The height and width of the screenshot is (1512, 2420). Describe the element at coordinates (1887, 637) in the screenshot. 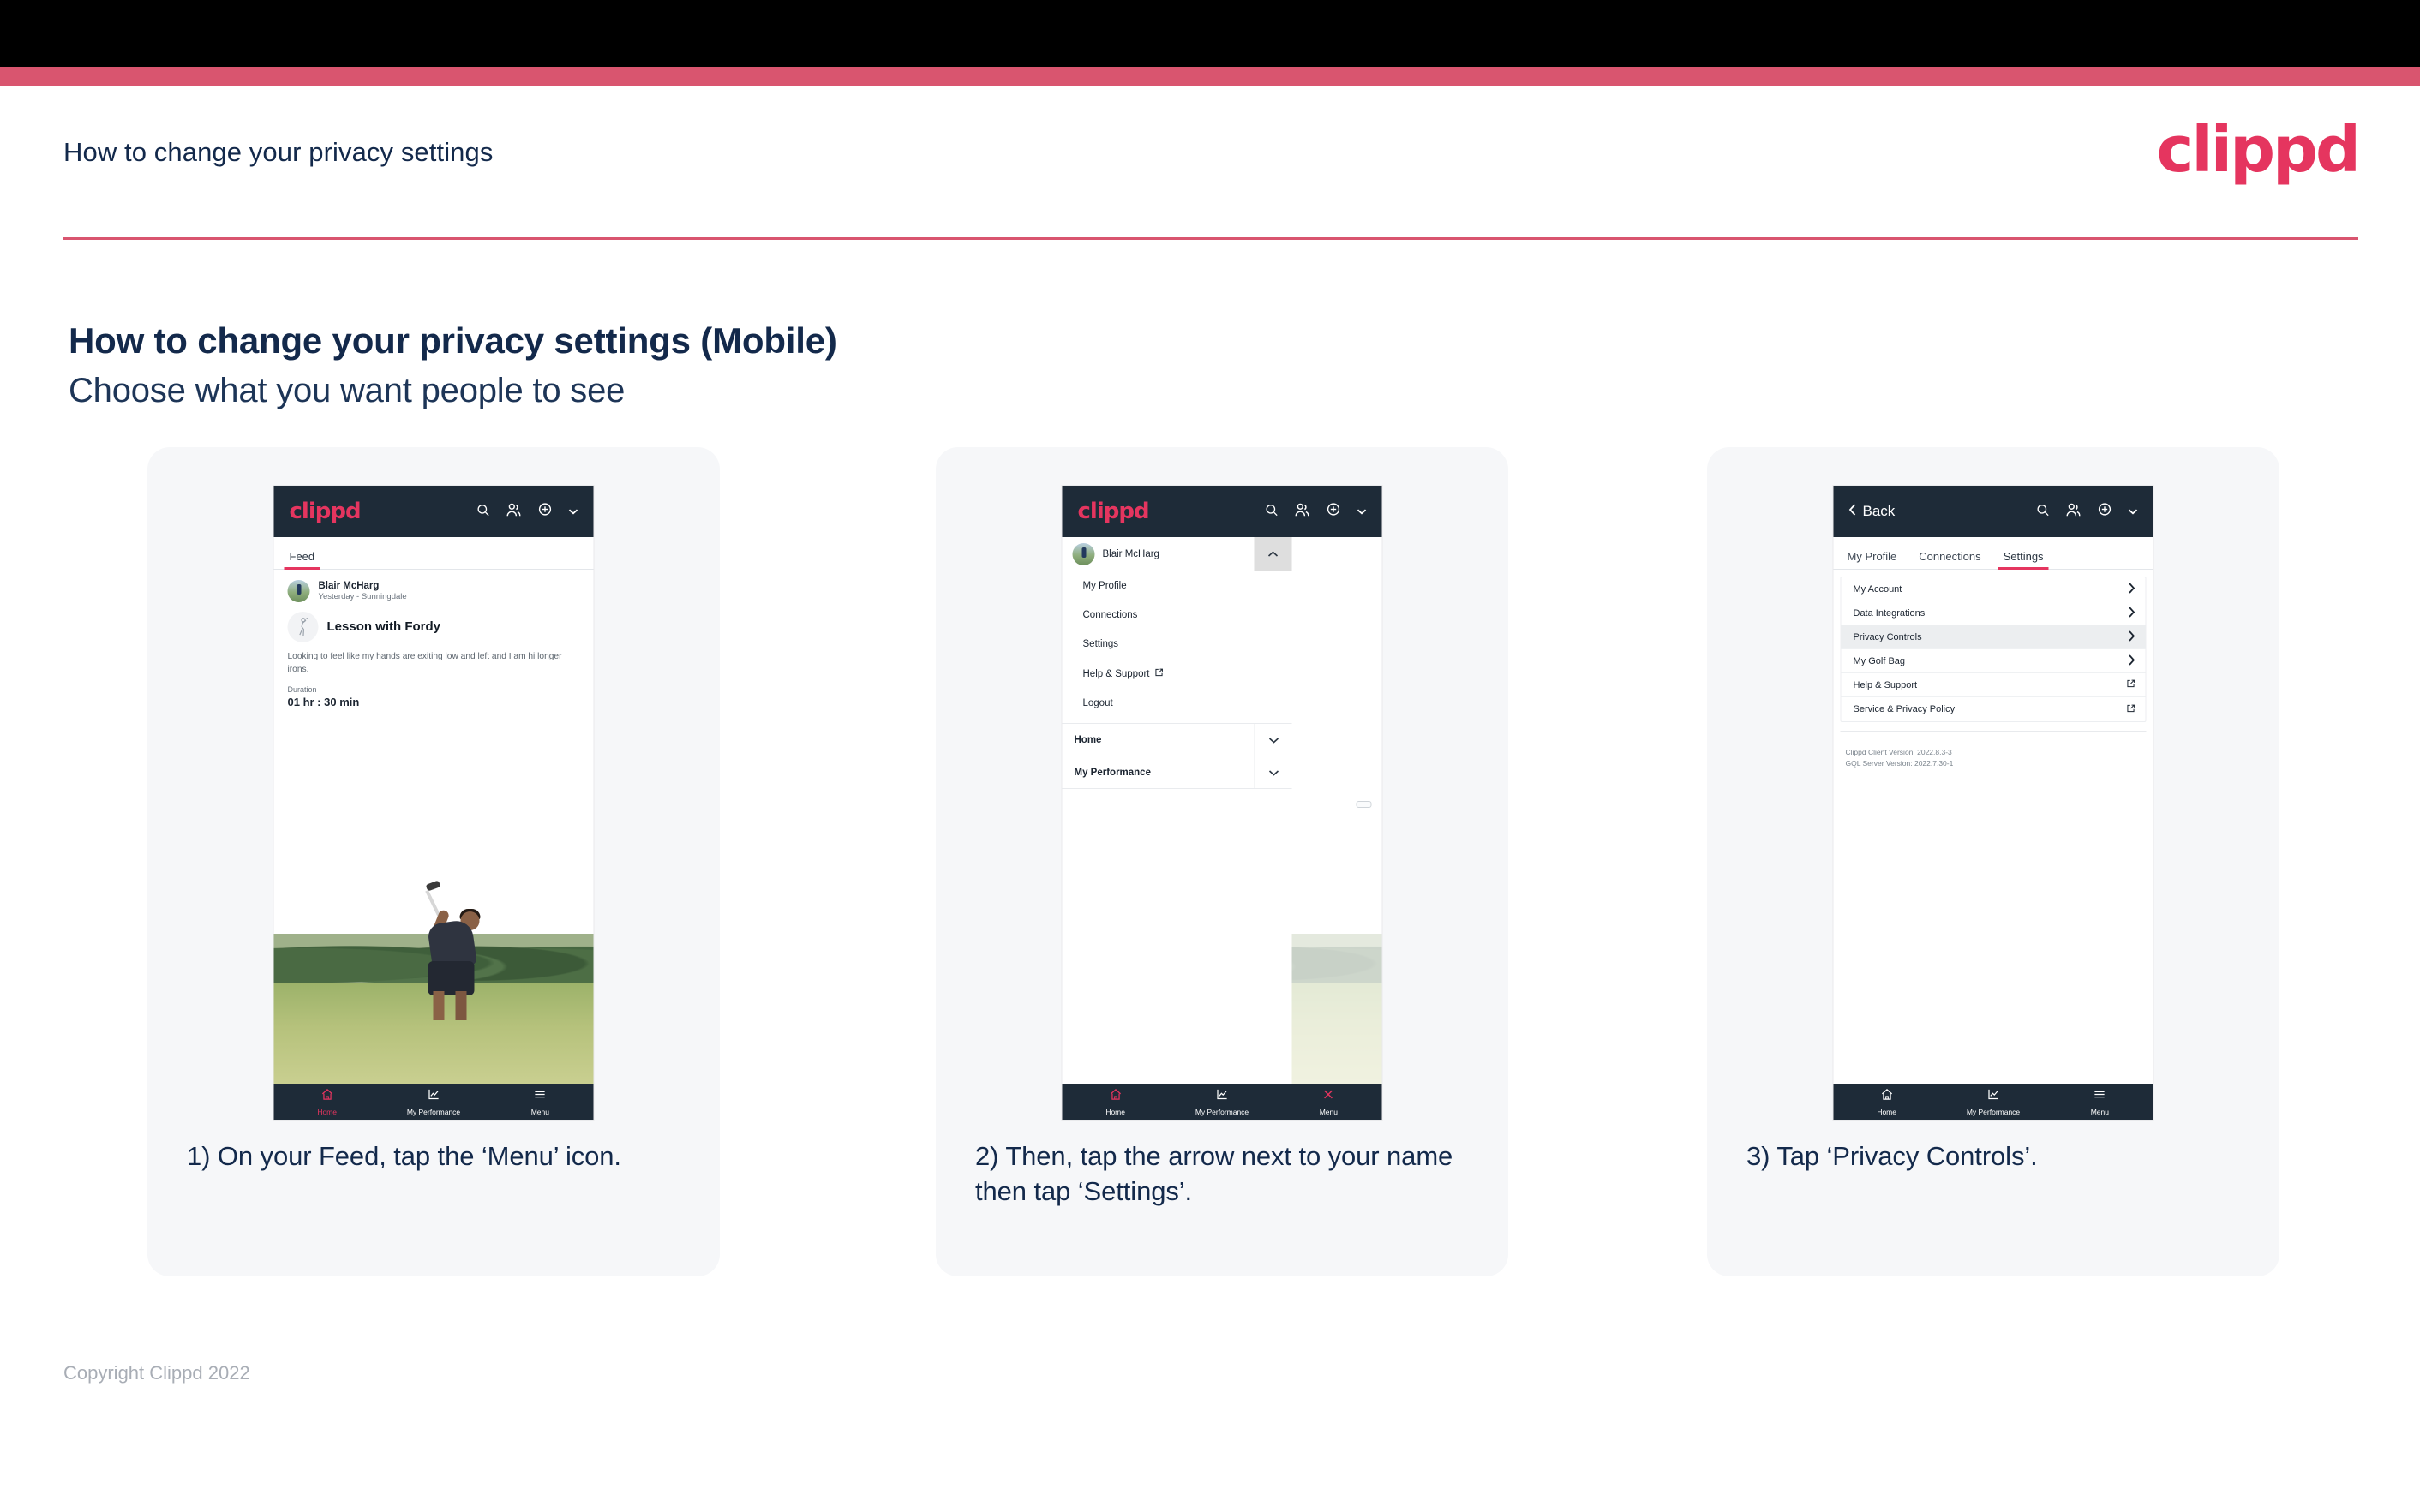

I see `settings-row-label: Privacy Controls` at that location.